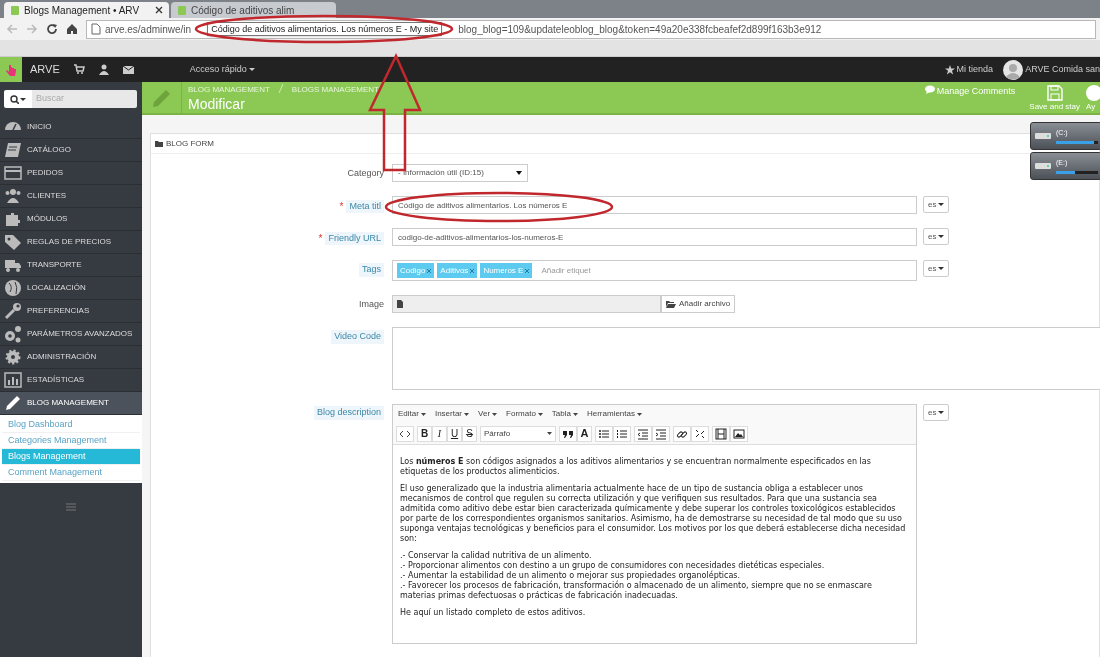 This screenshot has width=1100, height=657. I want to click on quick-access-menu: Acceso rápido, so click(222, 69).